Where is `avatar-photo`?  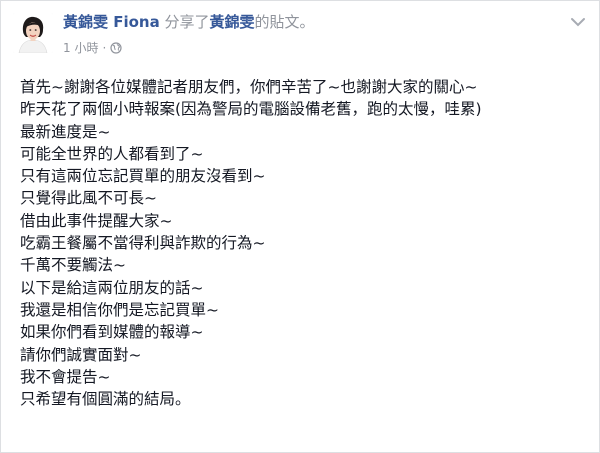
avatar-photo is located at coordinates (33, 33).